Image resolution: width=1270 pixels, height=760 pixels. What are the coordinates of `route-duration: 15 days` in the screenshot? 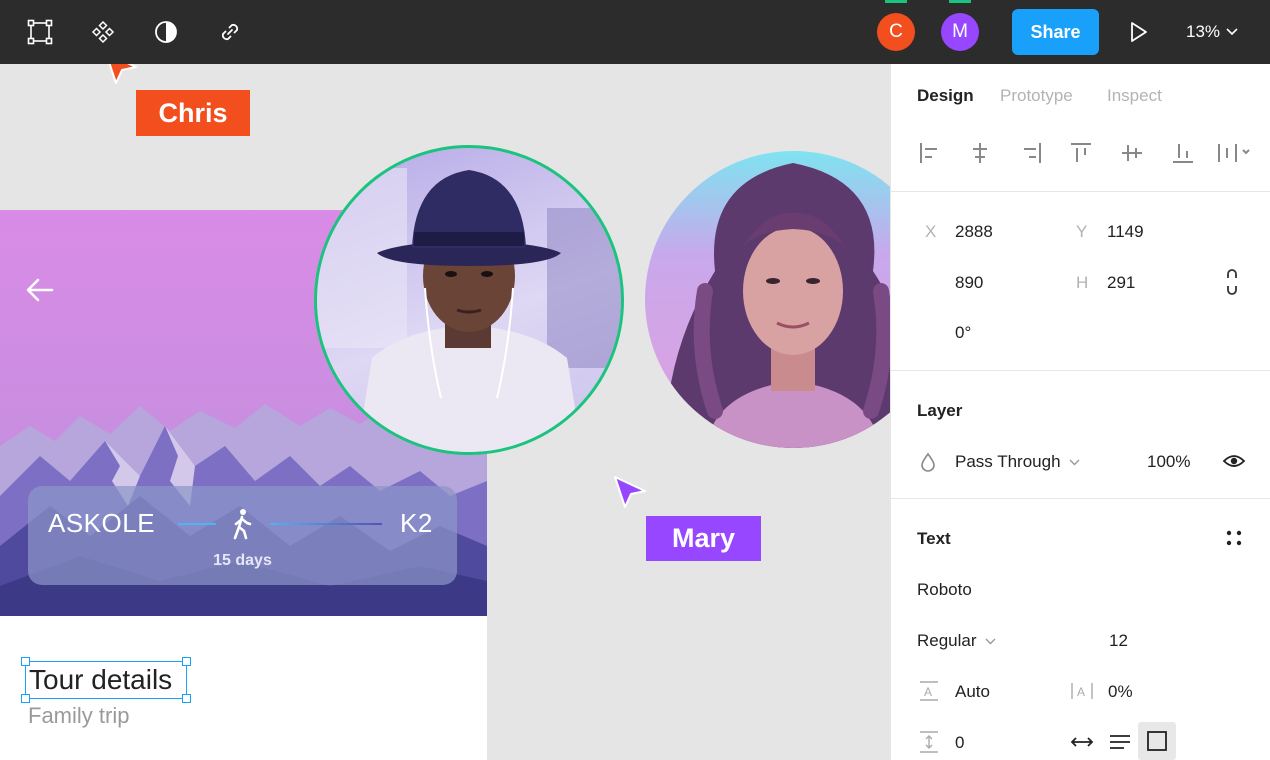 It's located at (242, 560).